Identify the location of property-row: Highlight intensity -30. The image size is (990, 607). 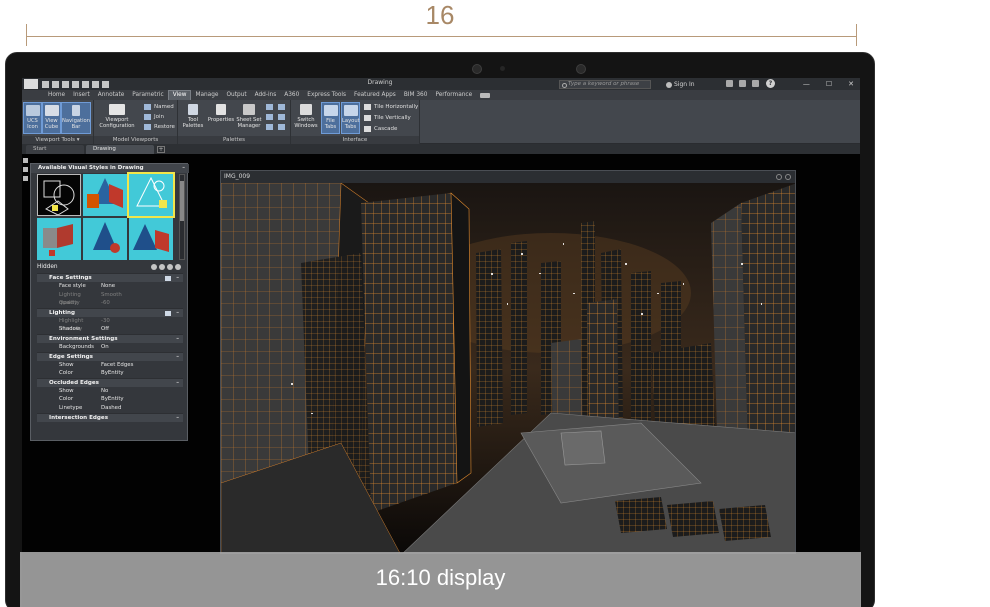
(110, 325).